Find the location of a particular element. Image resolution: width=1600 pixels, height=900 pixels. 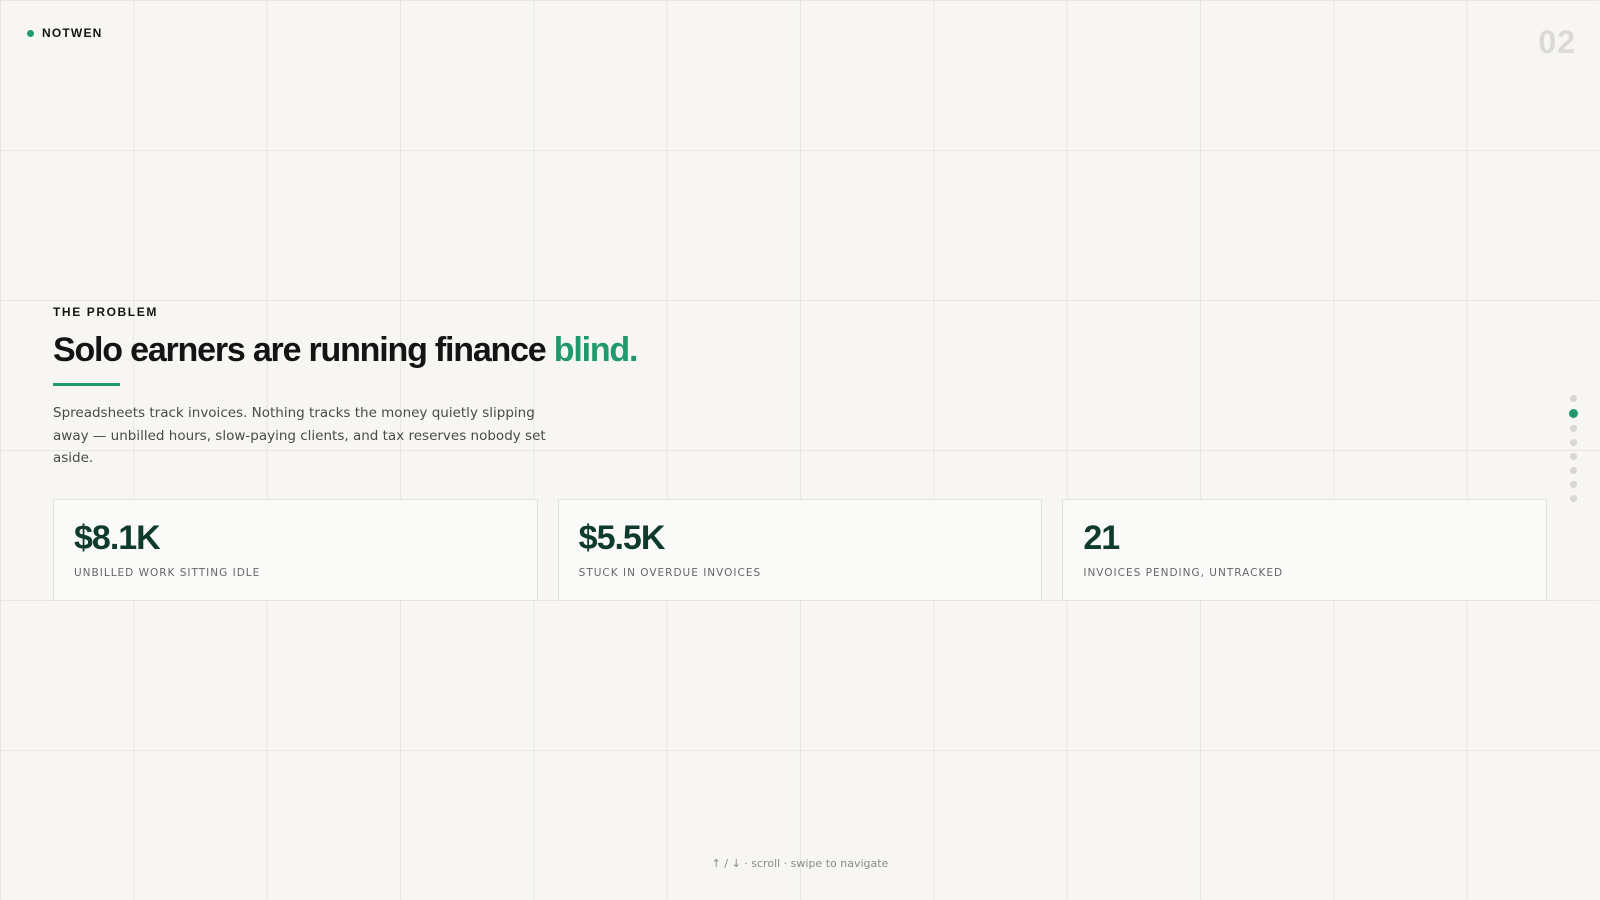

stat-card-overdue: $5.5K STUCK IN OVERDUE INVOICES is located at coordinates (800, 549).